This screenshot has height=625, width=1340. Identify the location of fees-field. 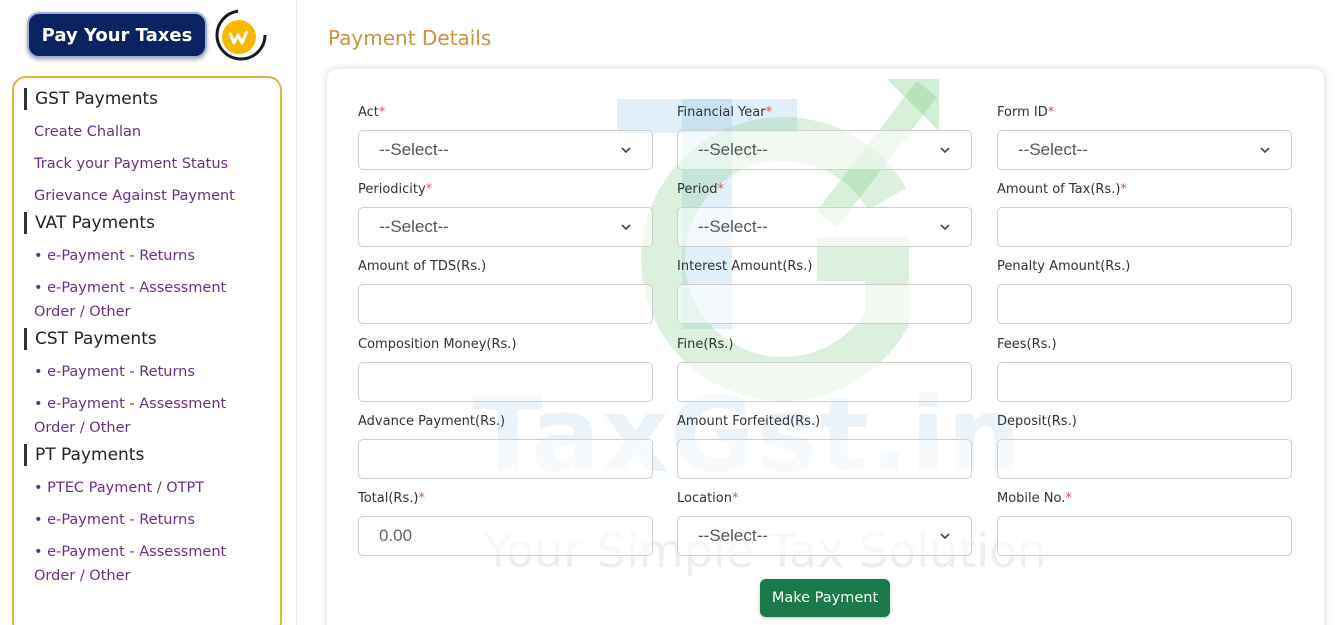
(1144, 382).